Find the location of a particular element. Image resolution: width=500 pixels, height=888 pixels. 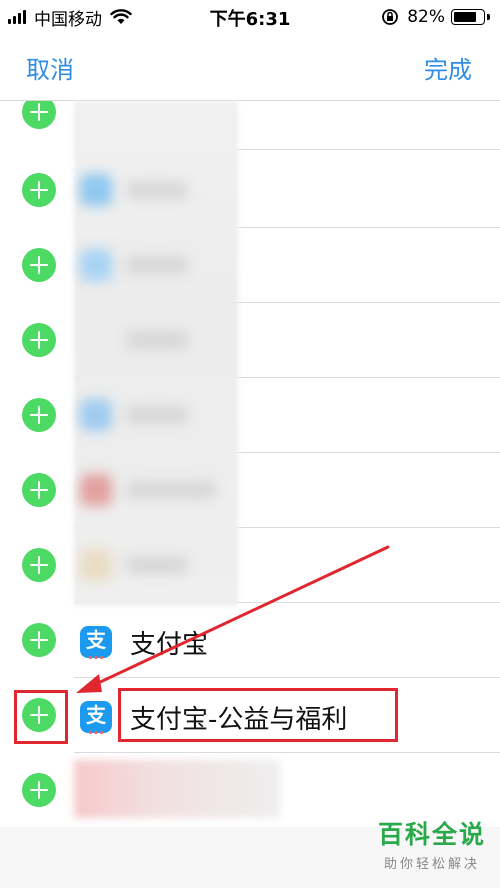

watermark-logo: 百科全说 助你轻松解决 is located at coordinates (432, 843).